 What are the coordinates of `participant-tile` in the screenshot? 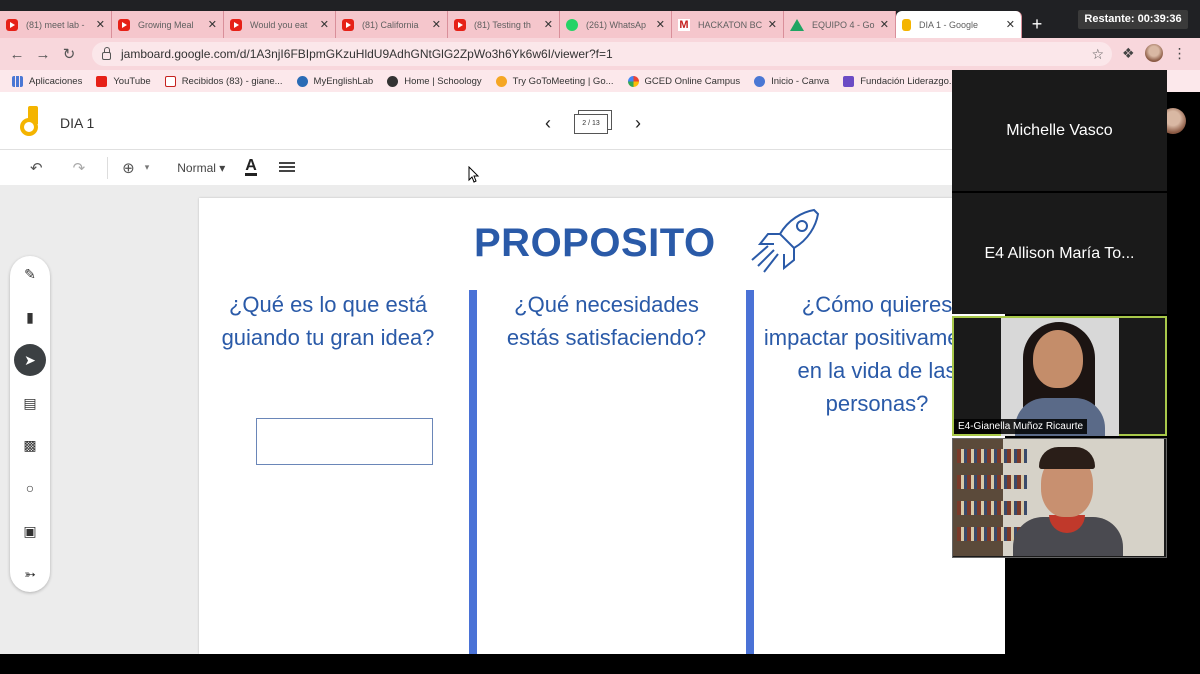 It's located at (1059, 498).